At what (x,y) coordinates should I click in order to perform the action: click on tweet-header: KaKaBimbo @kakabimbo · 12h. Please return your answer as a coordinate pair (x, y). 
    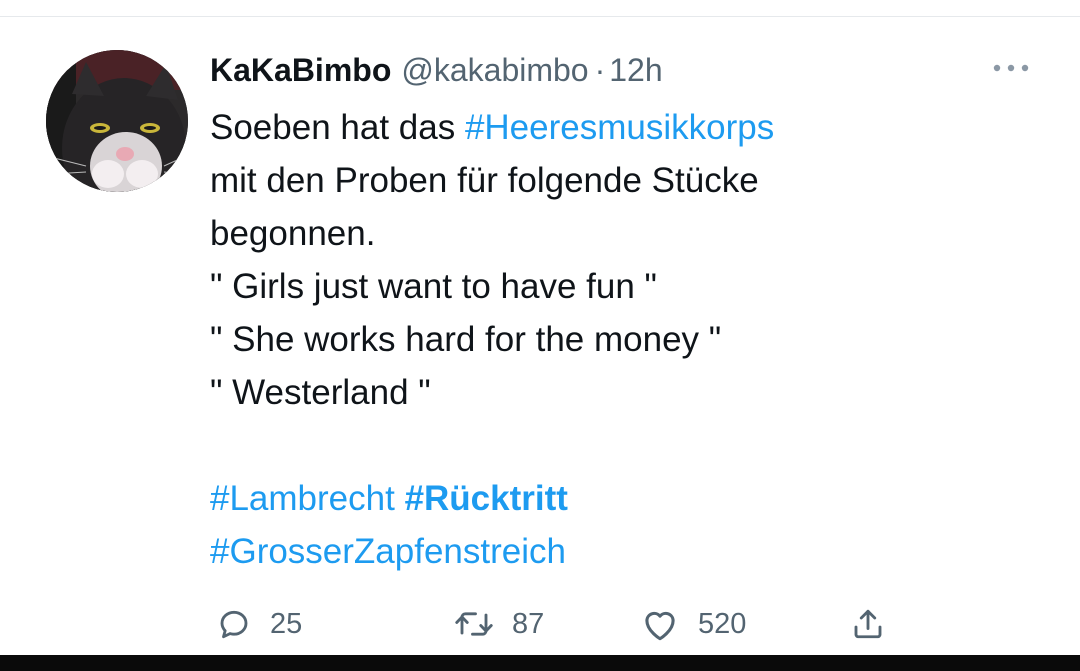
    Looking at the image, I should click on (436, 70).